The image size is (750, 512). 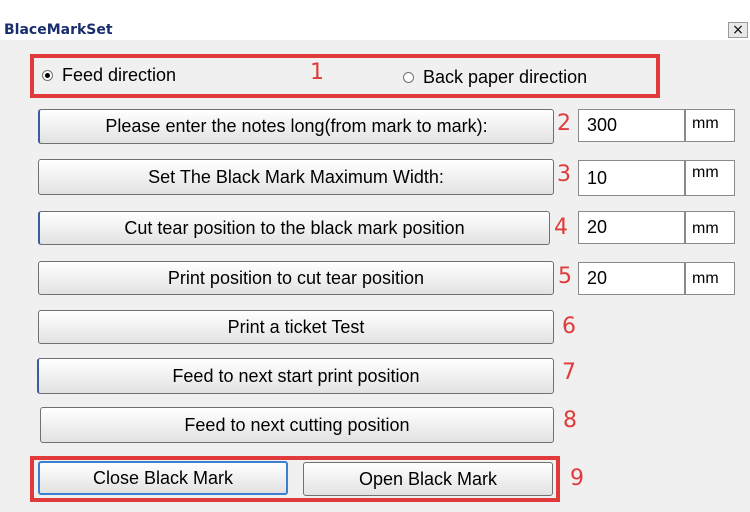 I want to click on title-bar: BlaceMarkSet ×, so click(x=375, y=20).